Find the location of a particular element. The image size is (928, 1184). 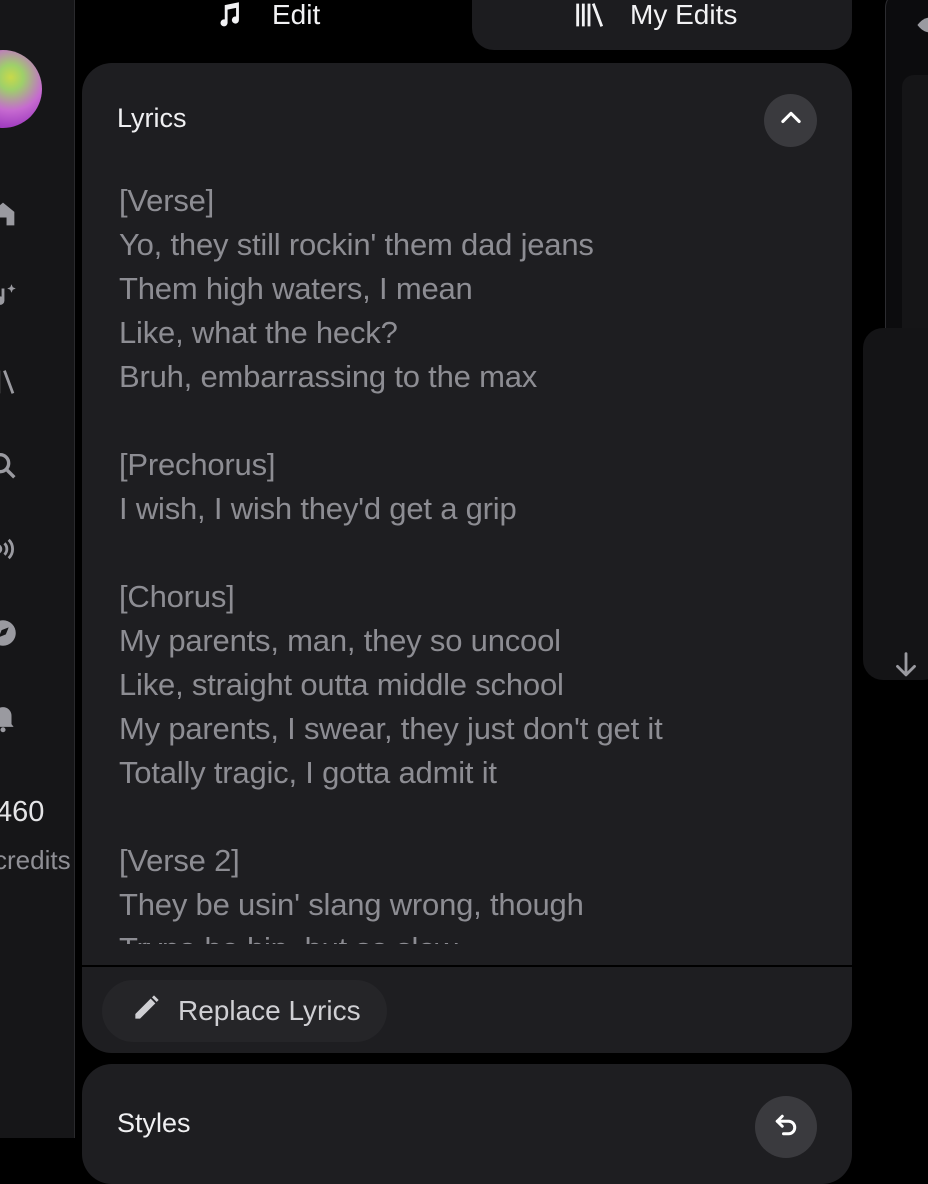

tab-my-edits: My Edits is located at coordinates (662, 25).